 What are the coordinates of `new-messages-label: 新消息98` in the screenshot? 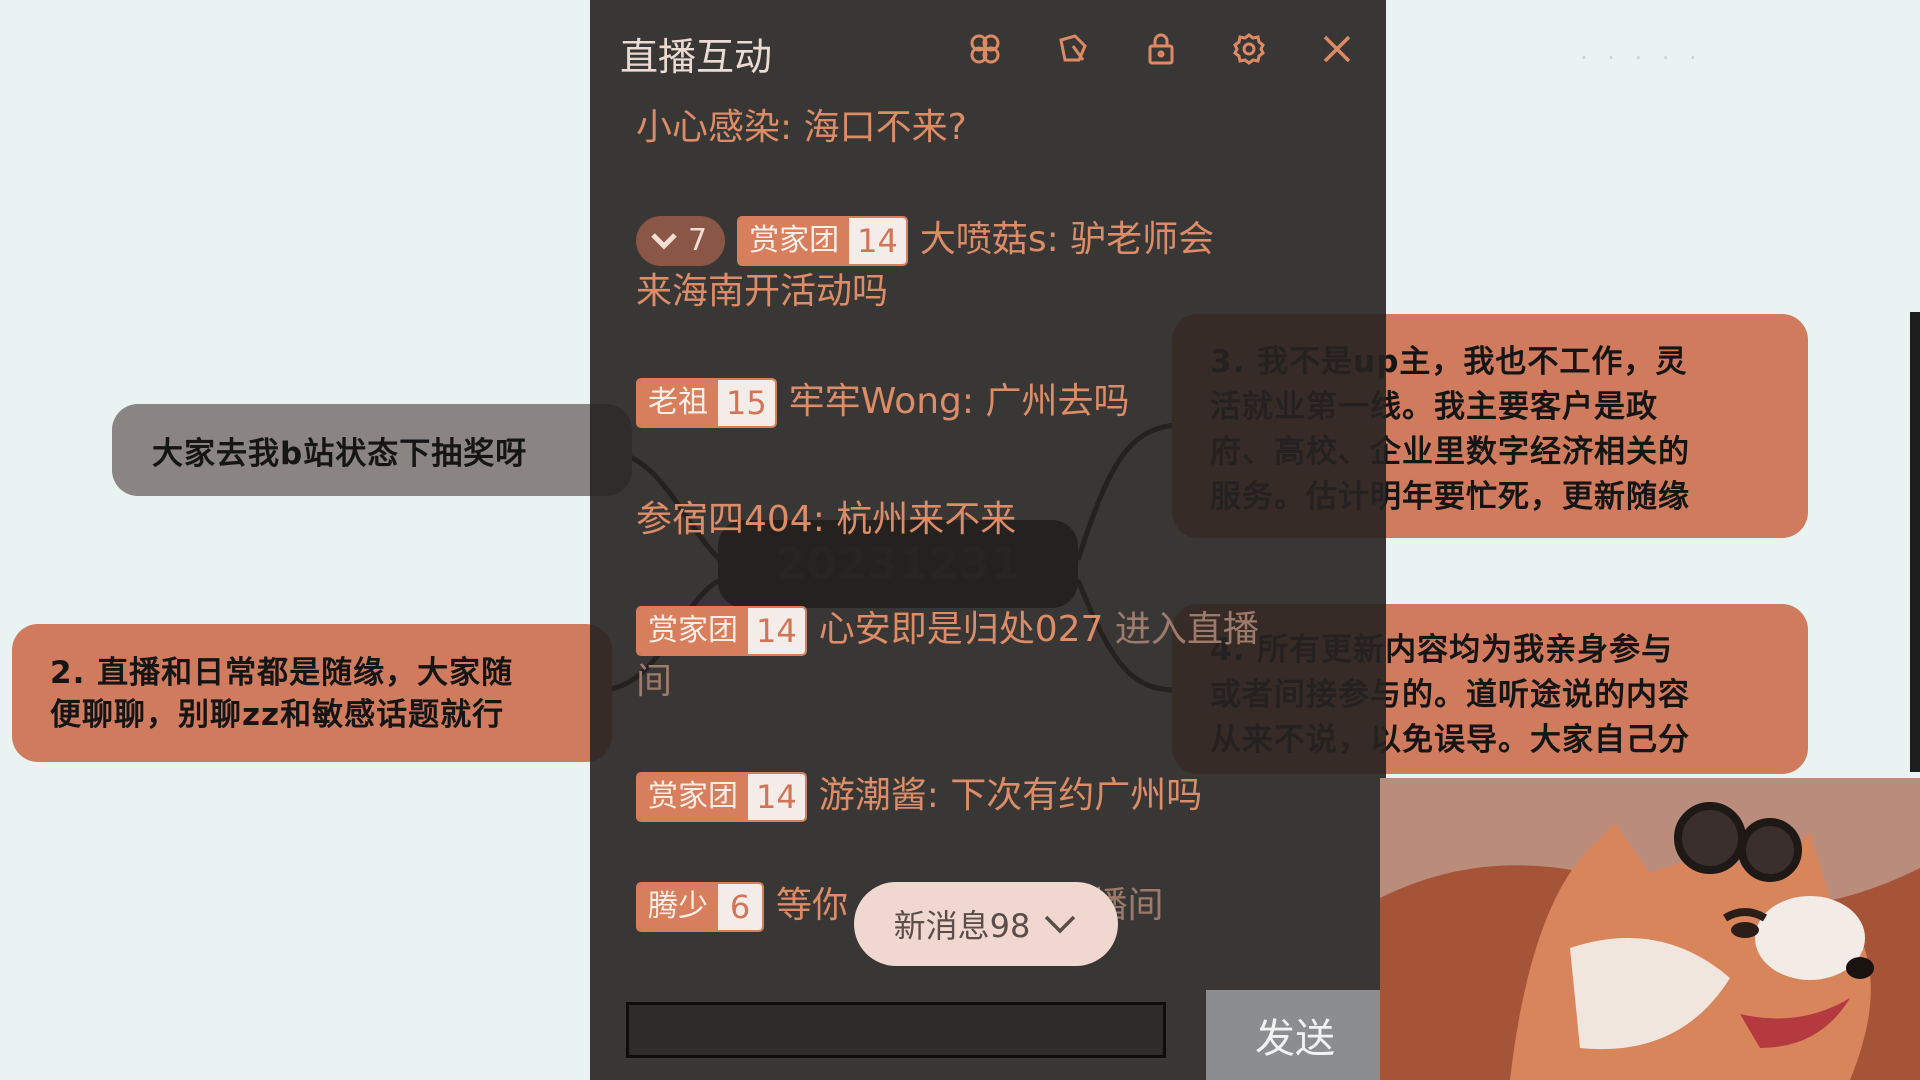 It's located at (962, 926).